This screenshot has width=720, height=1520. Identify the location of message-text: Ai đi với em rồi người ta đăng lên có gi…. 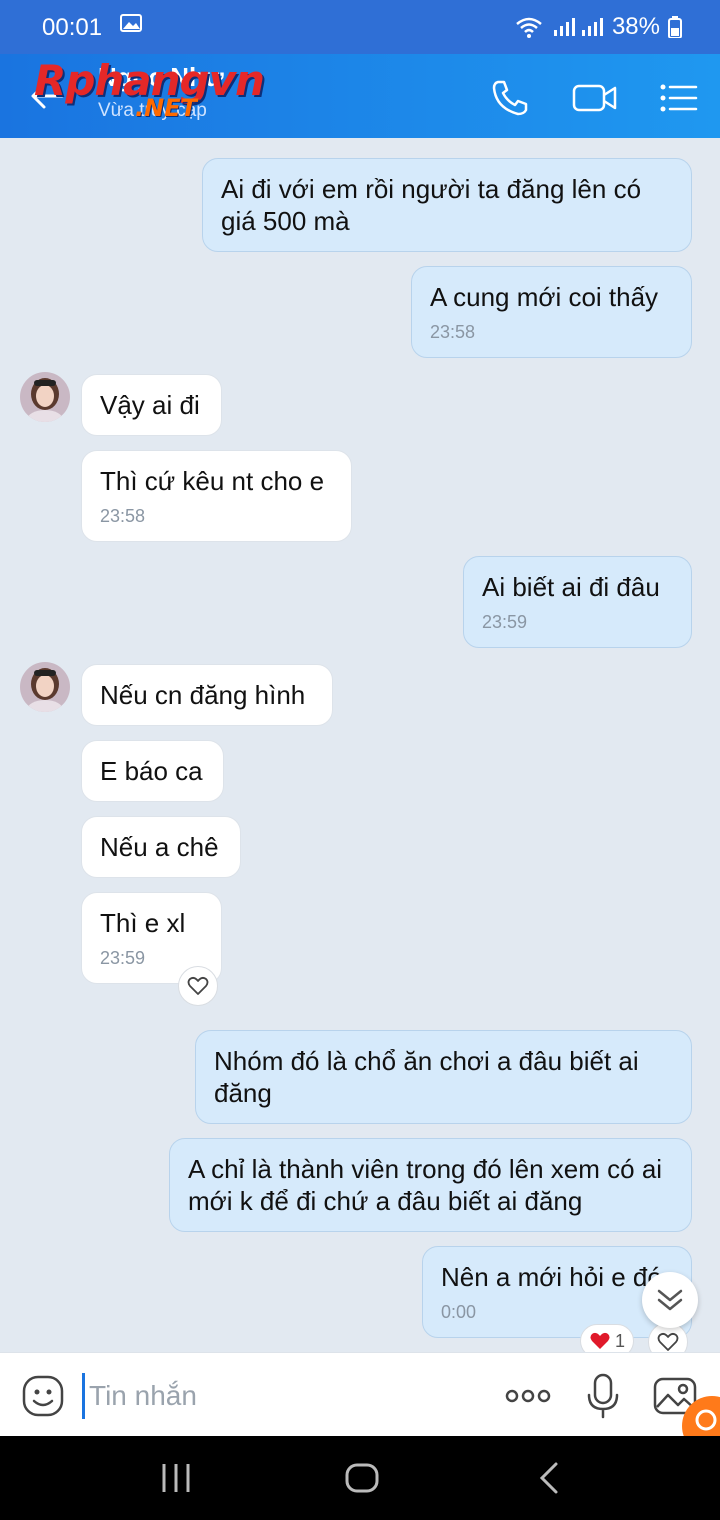
(431, 205).